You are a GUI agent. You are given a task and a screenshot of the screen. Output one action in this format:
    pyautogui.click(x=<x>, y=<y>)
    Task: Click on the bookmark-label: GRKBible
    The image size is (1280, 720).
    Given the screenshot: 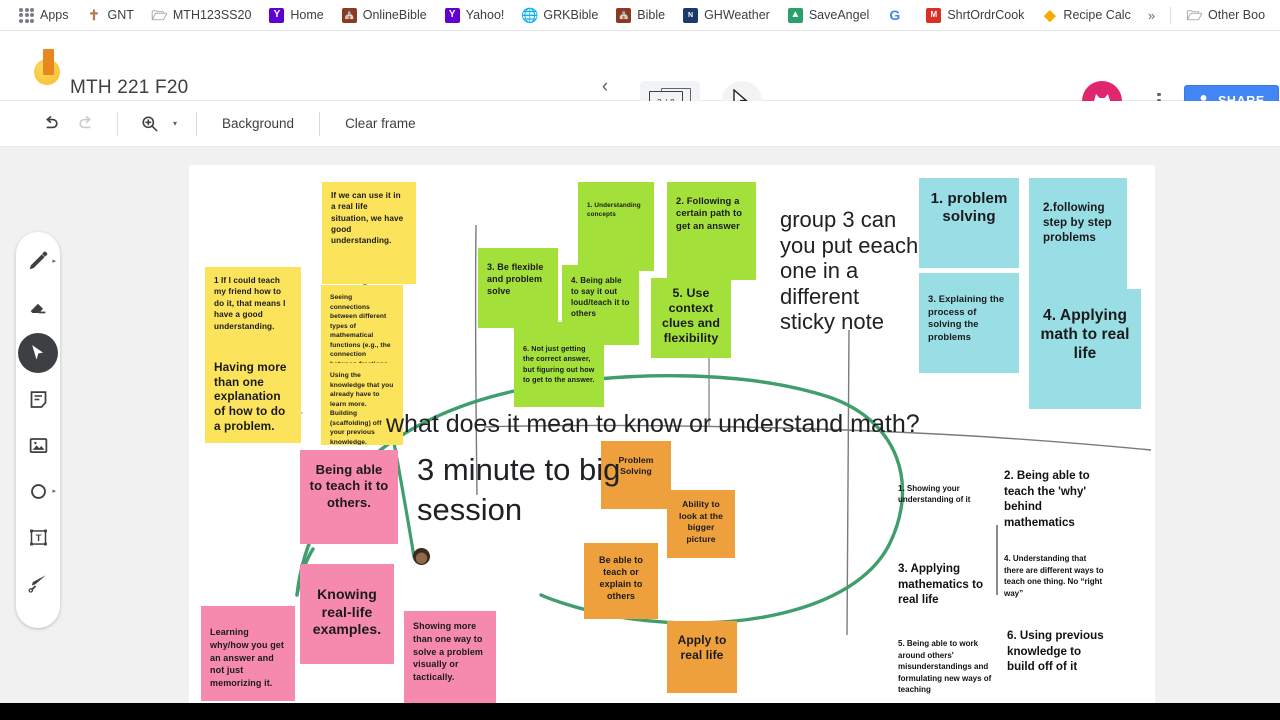 What is the action you would take?
    pyautogui.click(x=571, y=15)
    